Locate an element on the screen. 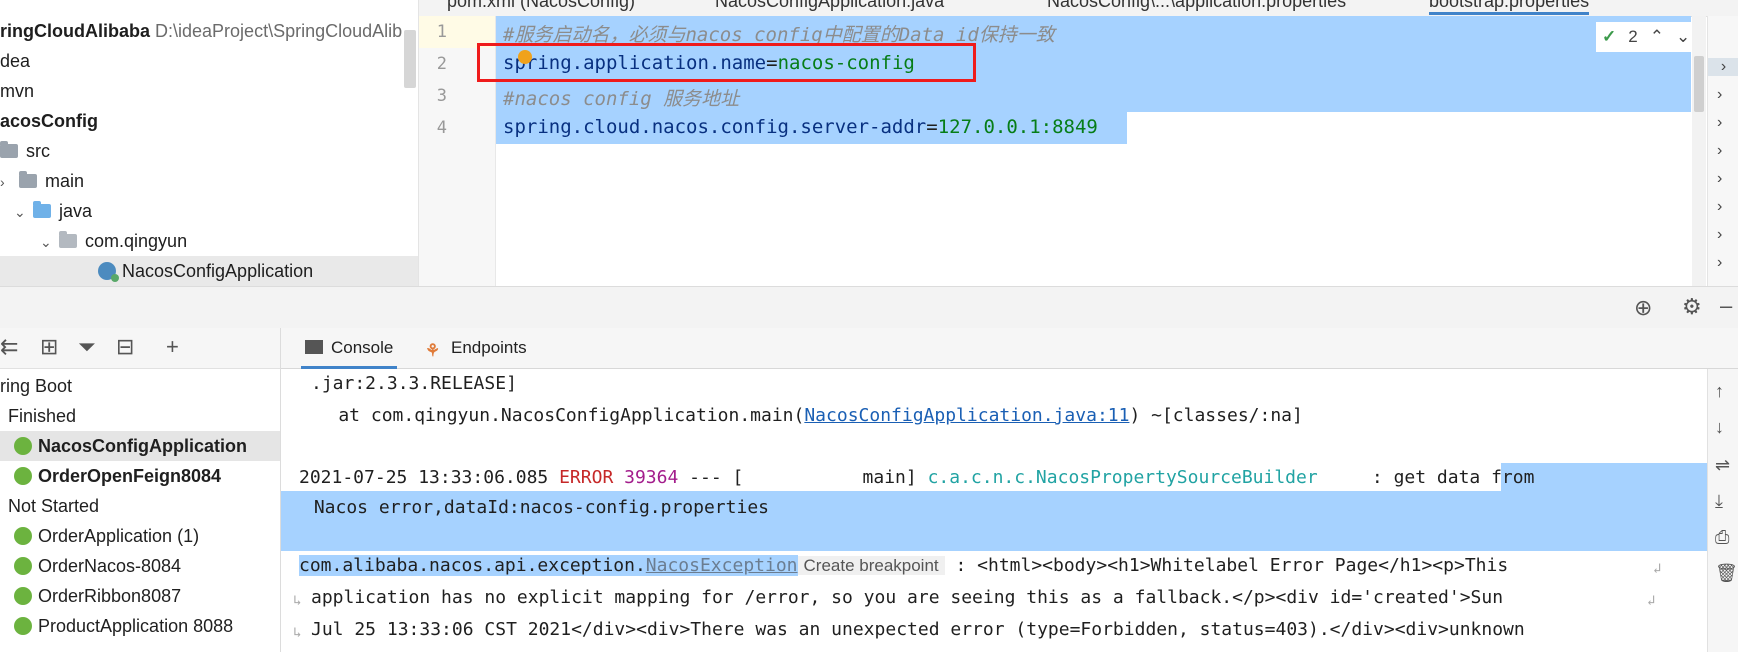 The width and height of the screenshot is (1738, 652). svc-item-order-application: OrderApplication (1) is located at coordinates (106, 536).